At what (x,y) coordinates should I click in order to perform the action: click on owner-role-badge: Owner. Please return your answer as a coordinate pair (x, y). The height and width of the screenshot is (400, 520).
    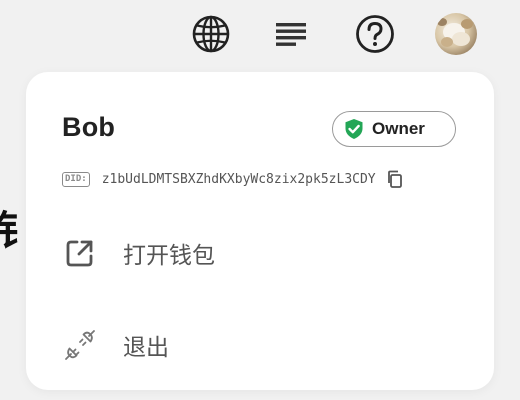
    Looking at the image, I should click on (394, 129).